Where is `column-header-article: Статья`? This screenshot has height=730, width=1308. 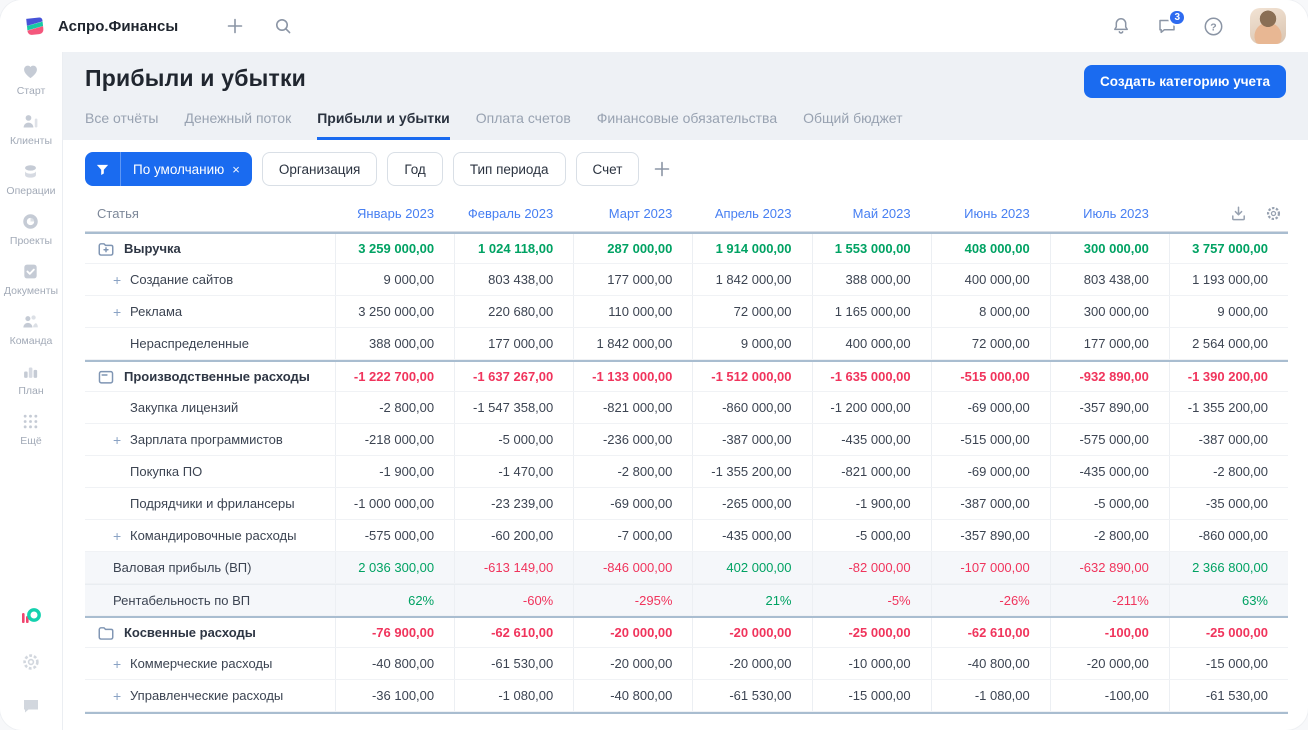
column-header-article: Статья is located at coordinates (118, 213).